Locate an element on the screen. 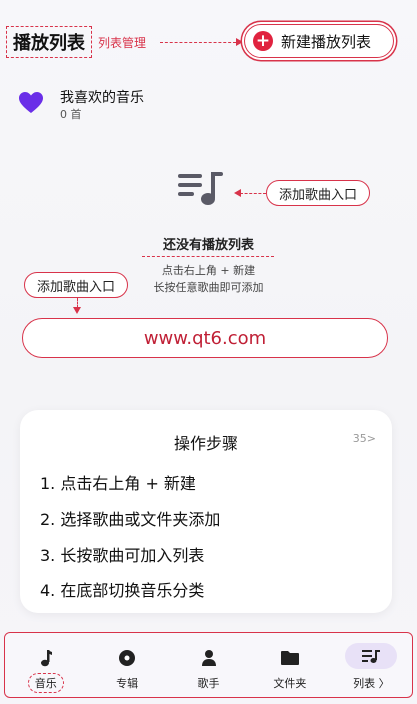 The width and height of the screenshot is (417, 704). bottom-nav: 音乐 专辑 歌手 文件夹 列表 〉 is located at coordinates (208, 665).